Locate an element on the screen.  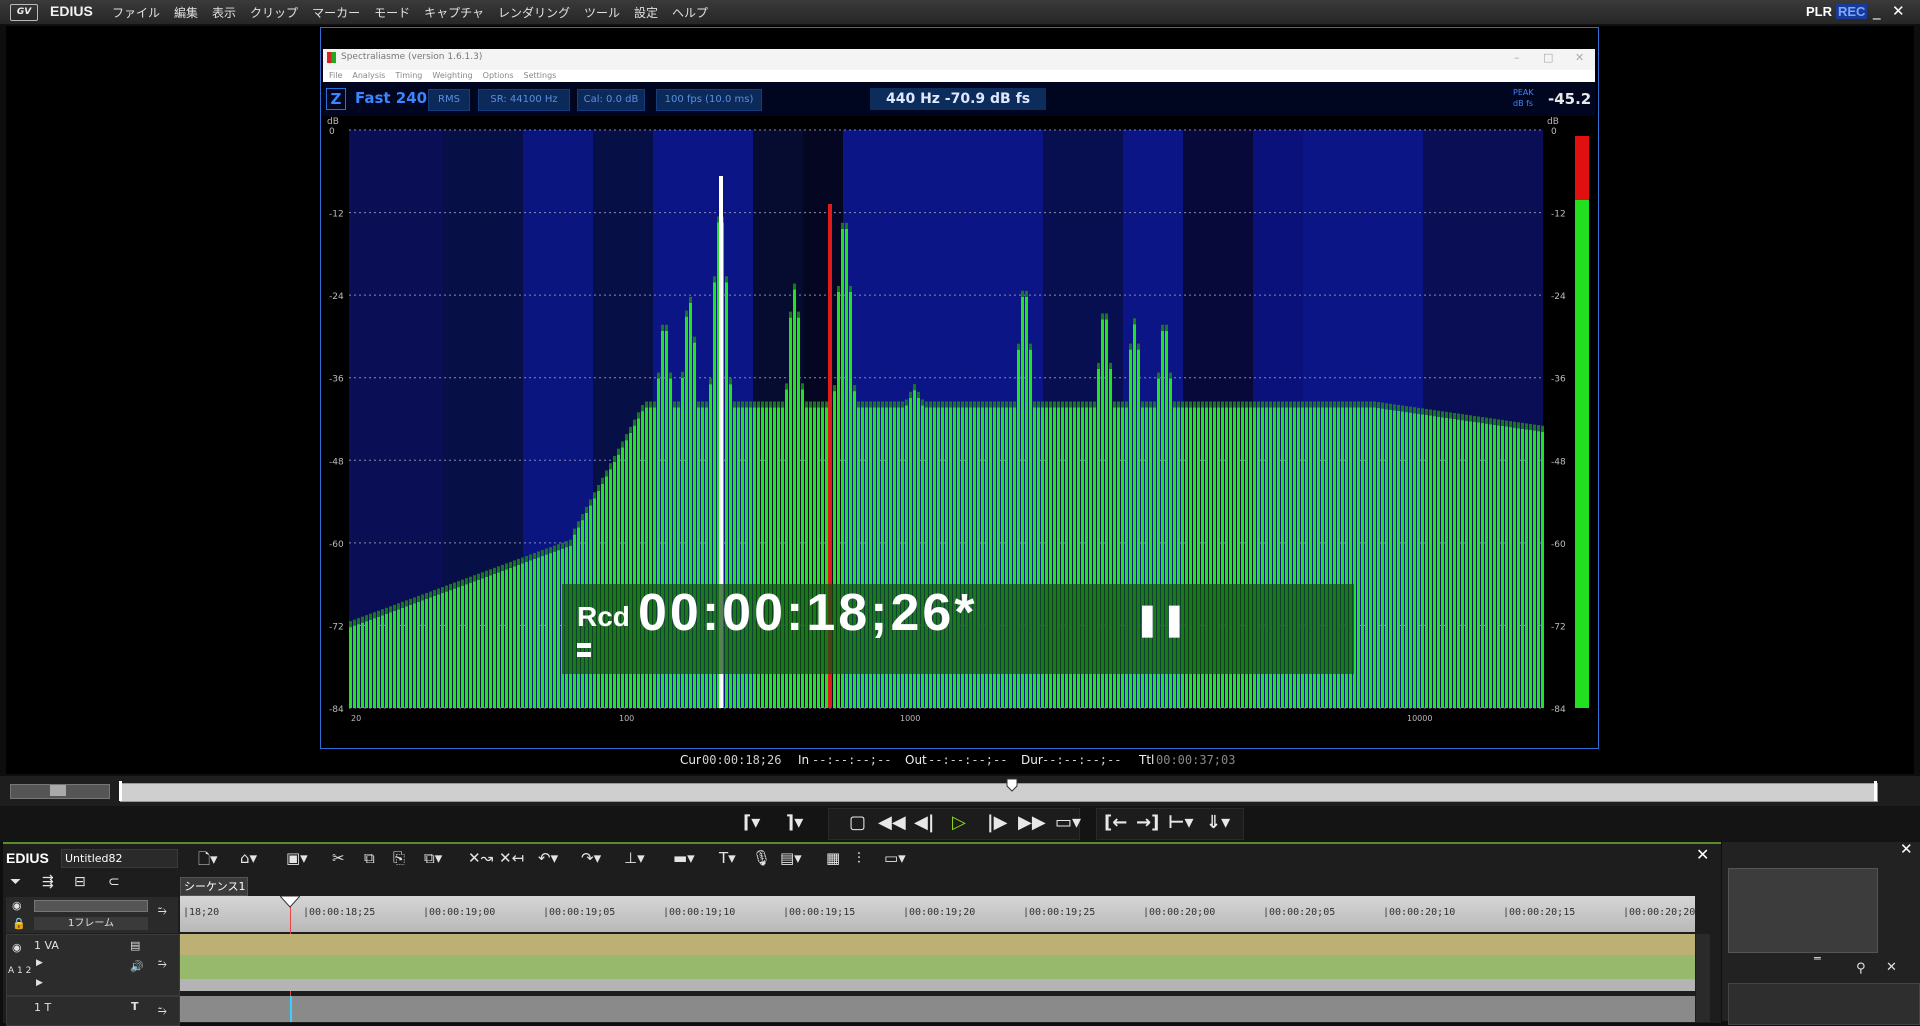
menu-marker: マーカー is located at coordinates (340, 12).